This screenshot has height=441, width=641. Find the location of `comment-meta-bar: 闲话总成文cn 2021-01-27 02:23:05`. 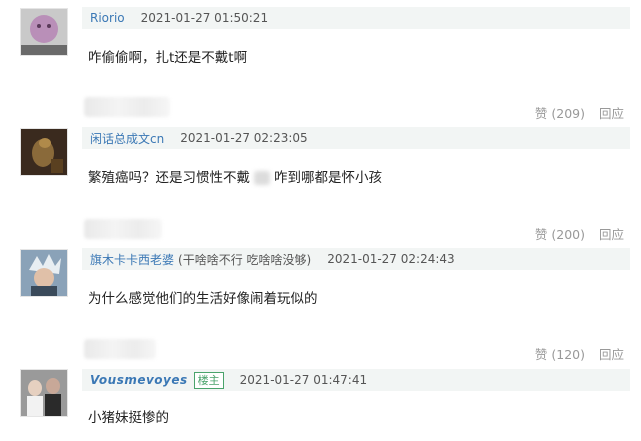

comment-meta-bar: 闲话总成文cn 2021-01-27 02:23:05 is located at coordinates (356, 138).